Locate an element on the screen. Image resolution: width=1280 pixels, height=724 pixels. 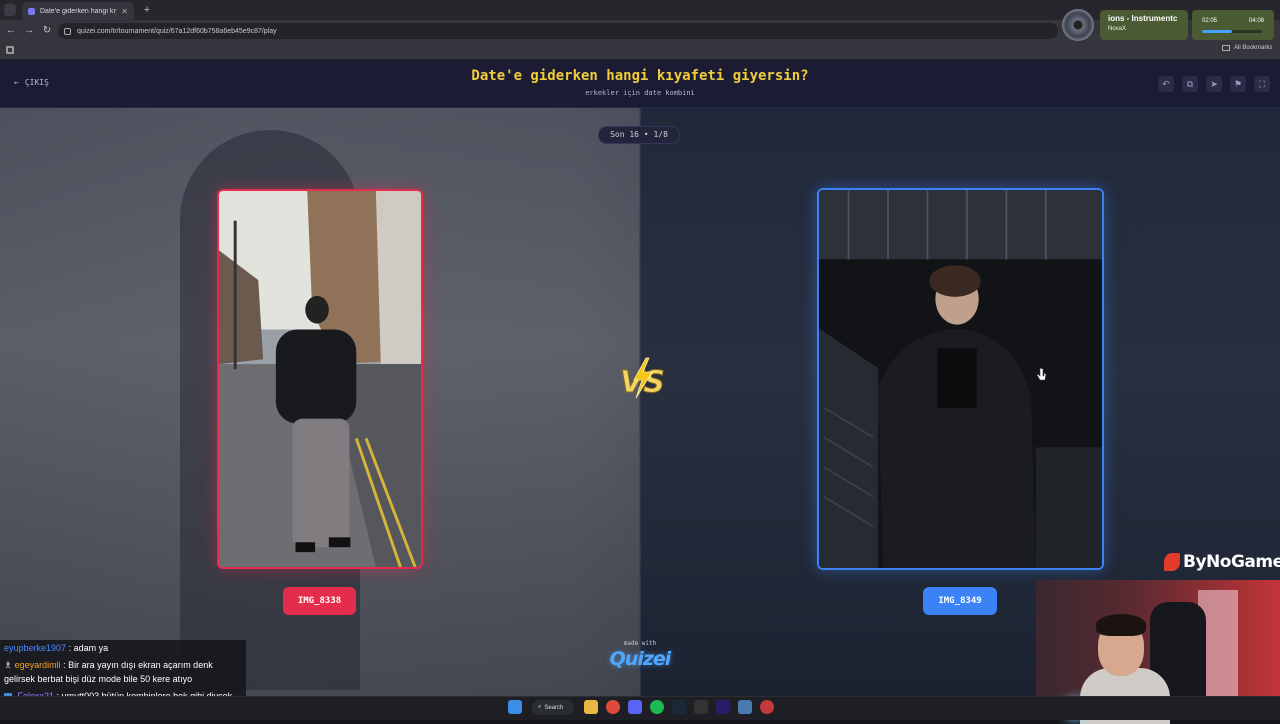
now-playing-title: ions - Instrumentc NovaX is located at coordinates (1144, 25).